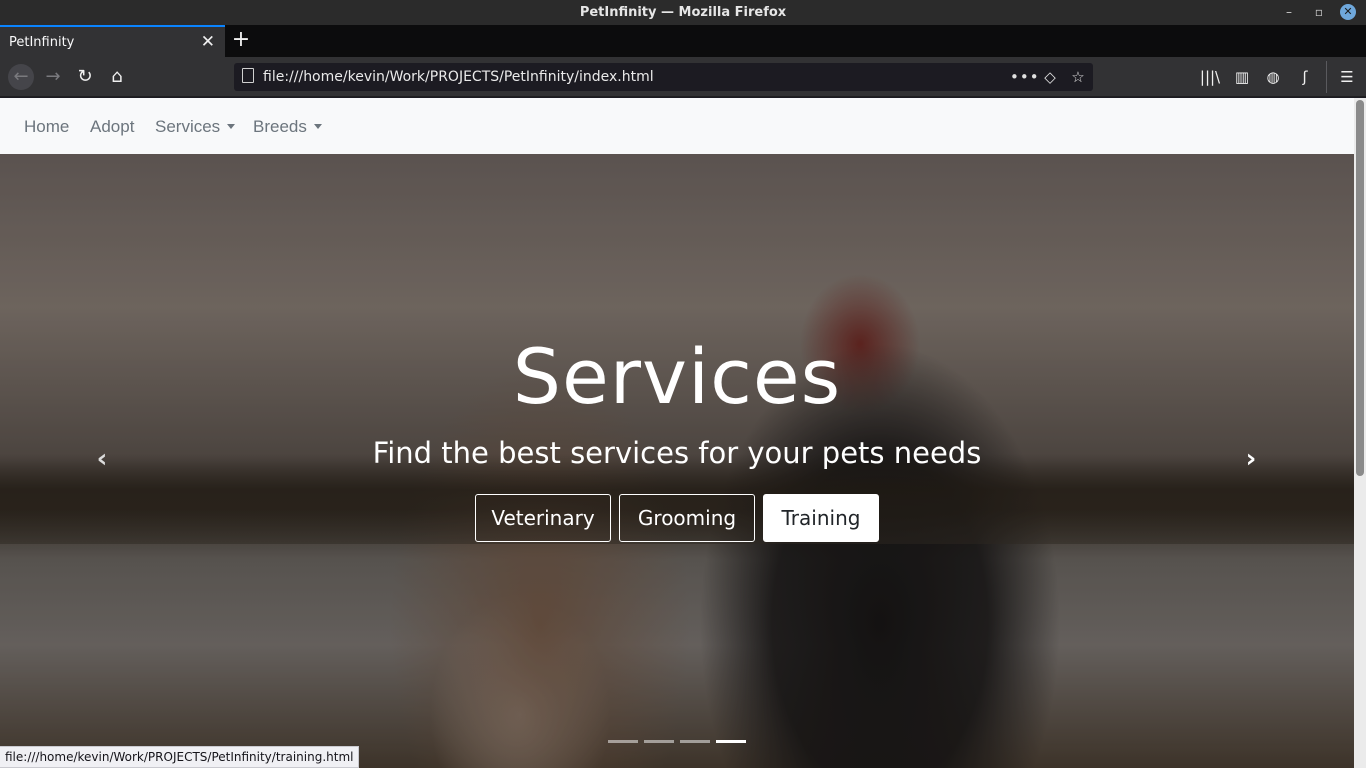  What do you see at coordinates (53, 77) in the screenshot?
I see `forward-icon: →` at bounding box center [53, 77].